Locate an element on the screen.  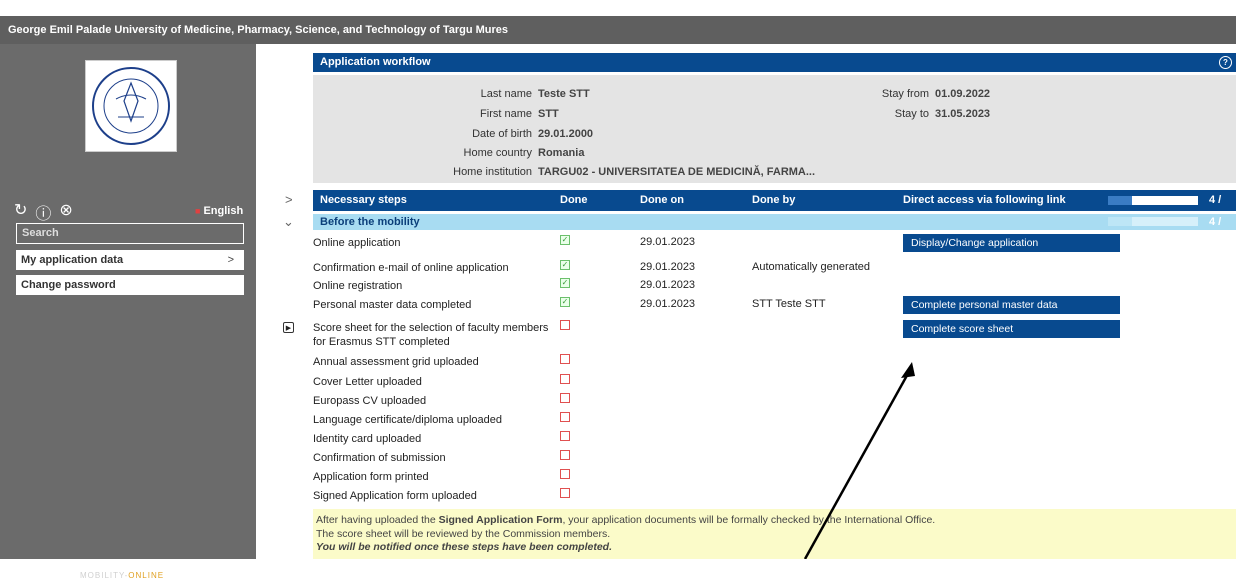
annotation-arrow is located at coordinates (859, 460).